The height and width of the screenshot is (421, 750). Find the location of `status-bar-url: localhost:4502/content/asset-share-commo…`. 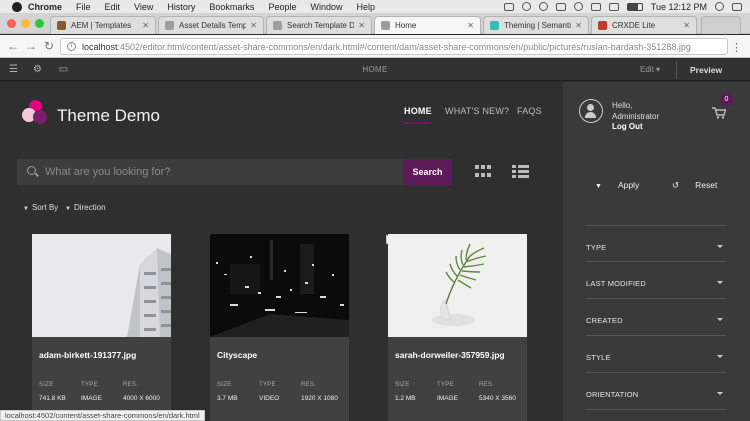

status-bar-url: localhost:4502/content/asset-share-commo… is located at coordinates (102, 415).